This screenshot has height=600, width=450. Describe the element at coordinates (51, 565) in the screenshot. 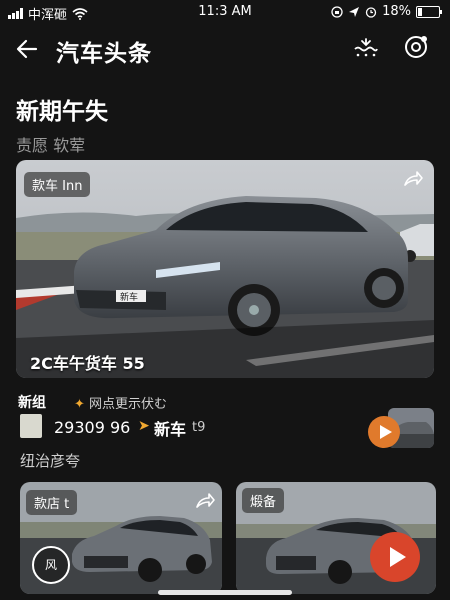

I see `comment-bubble-icon: 风` at that location.